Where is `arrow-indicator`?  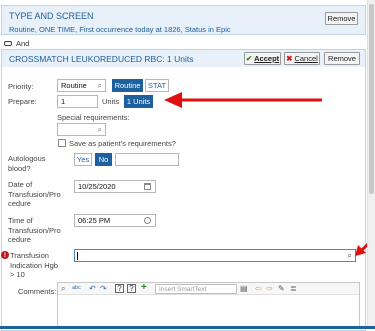 arrow-indicator is located at coordinates (243, 100).